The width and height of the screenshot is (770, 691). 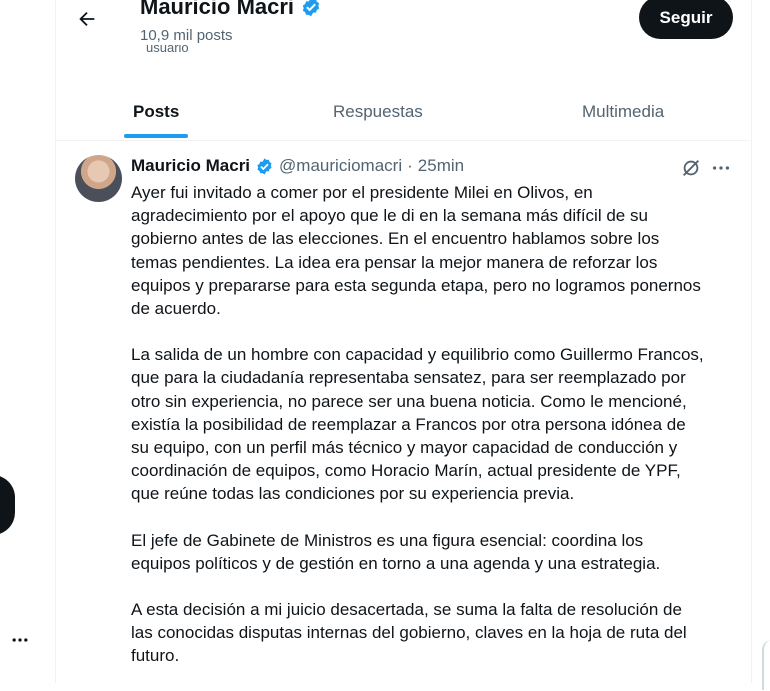 What do you see at coordinates (167, 49) in the screenshot?
I see `peek-text: usuario` at bounding box center [167, 49].